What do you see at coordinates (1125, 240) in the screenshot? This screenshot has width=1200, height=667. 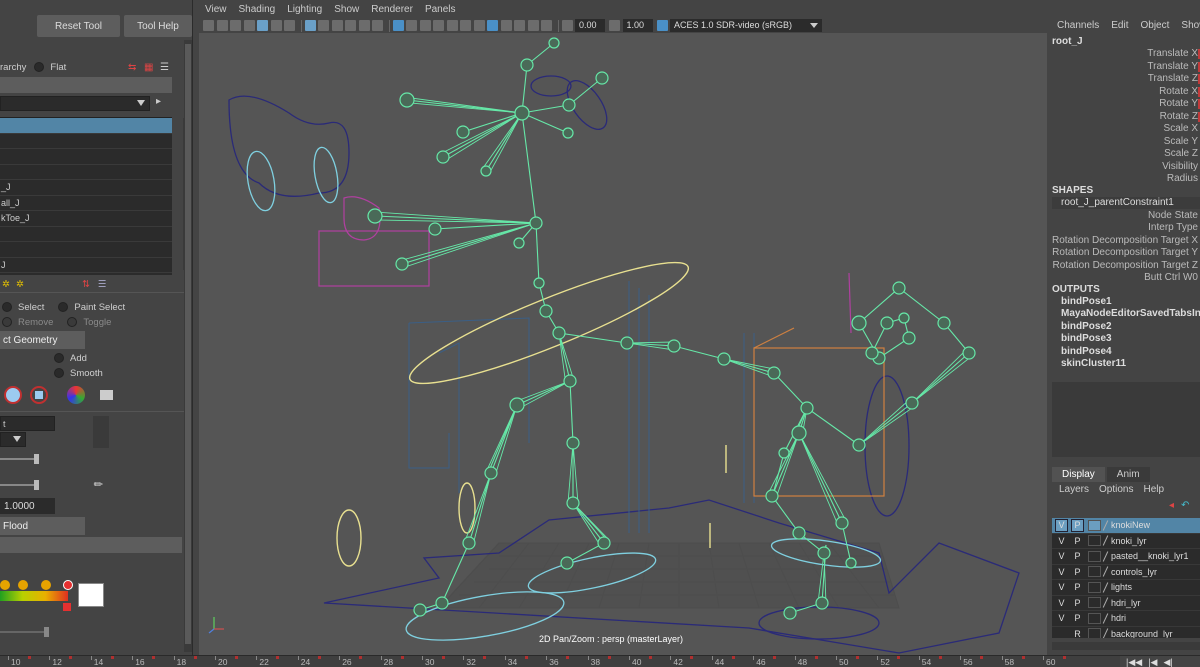 I see `attr-rot-decomp-x: Rotation Decomposition Target X` at bounding box center [1125, 240].